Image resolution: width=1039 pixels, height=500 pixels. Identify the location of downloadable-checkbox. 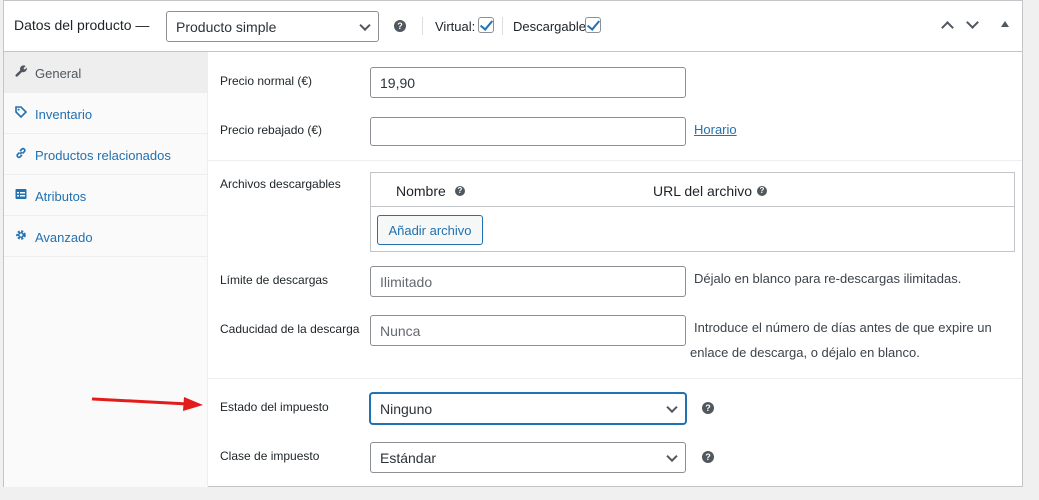
(593, 25).